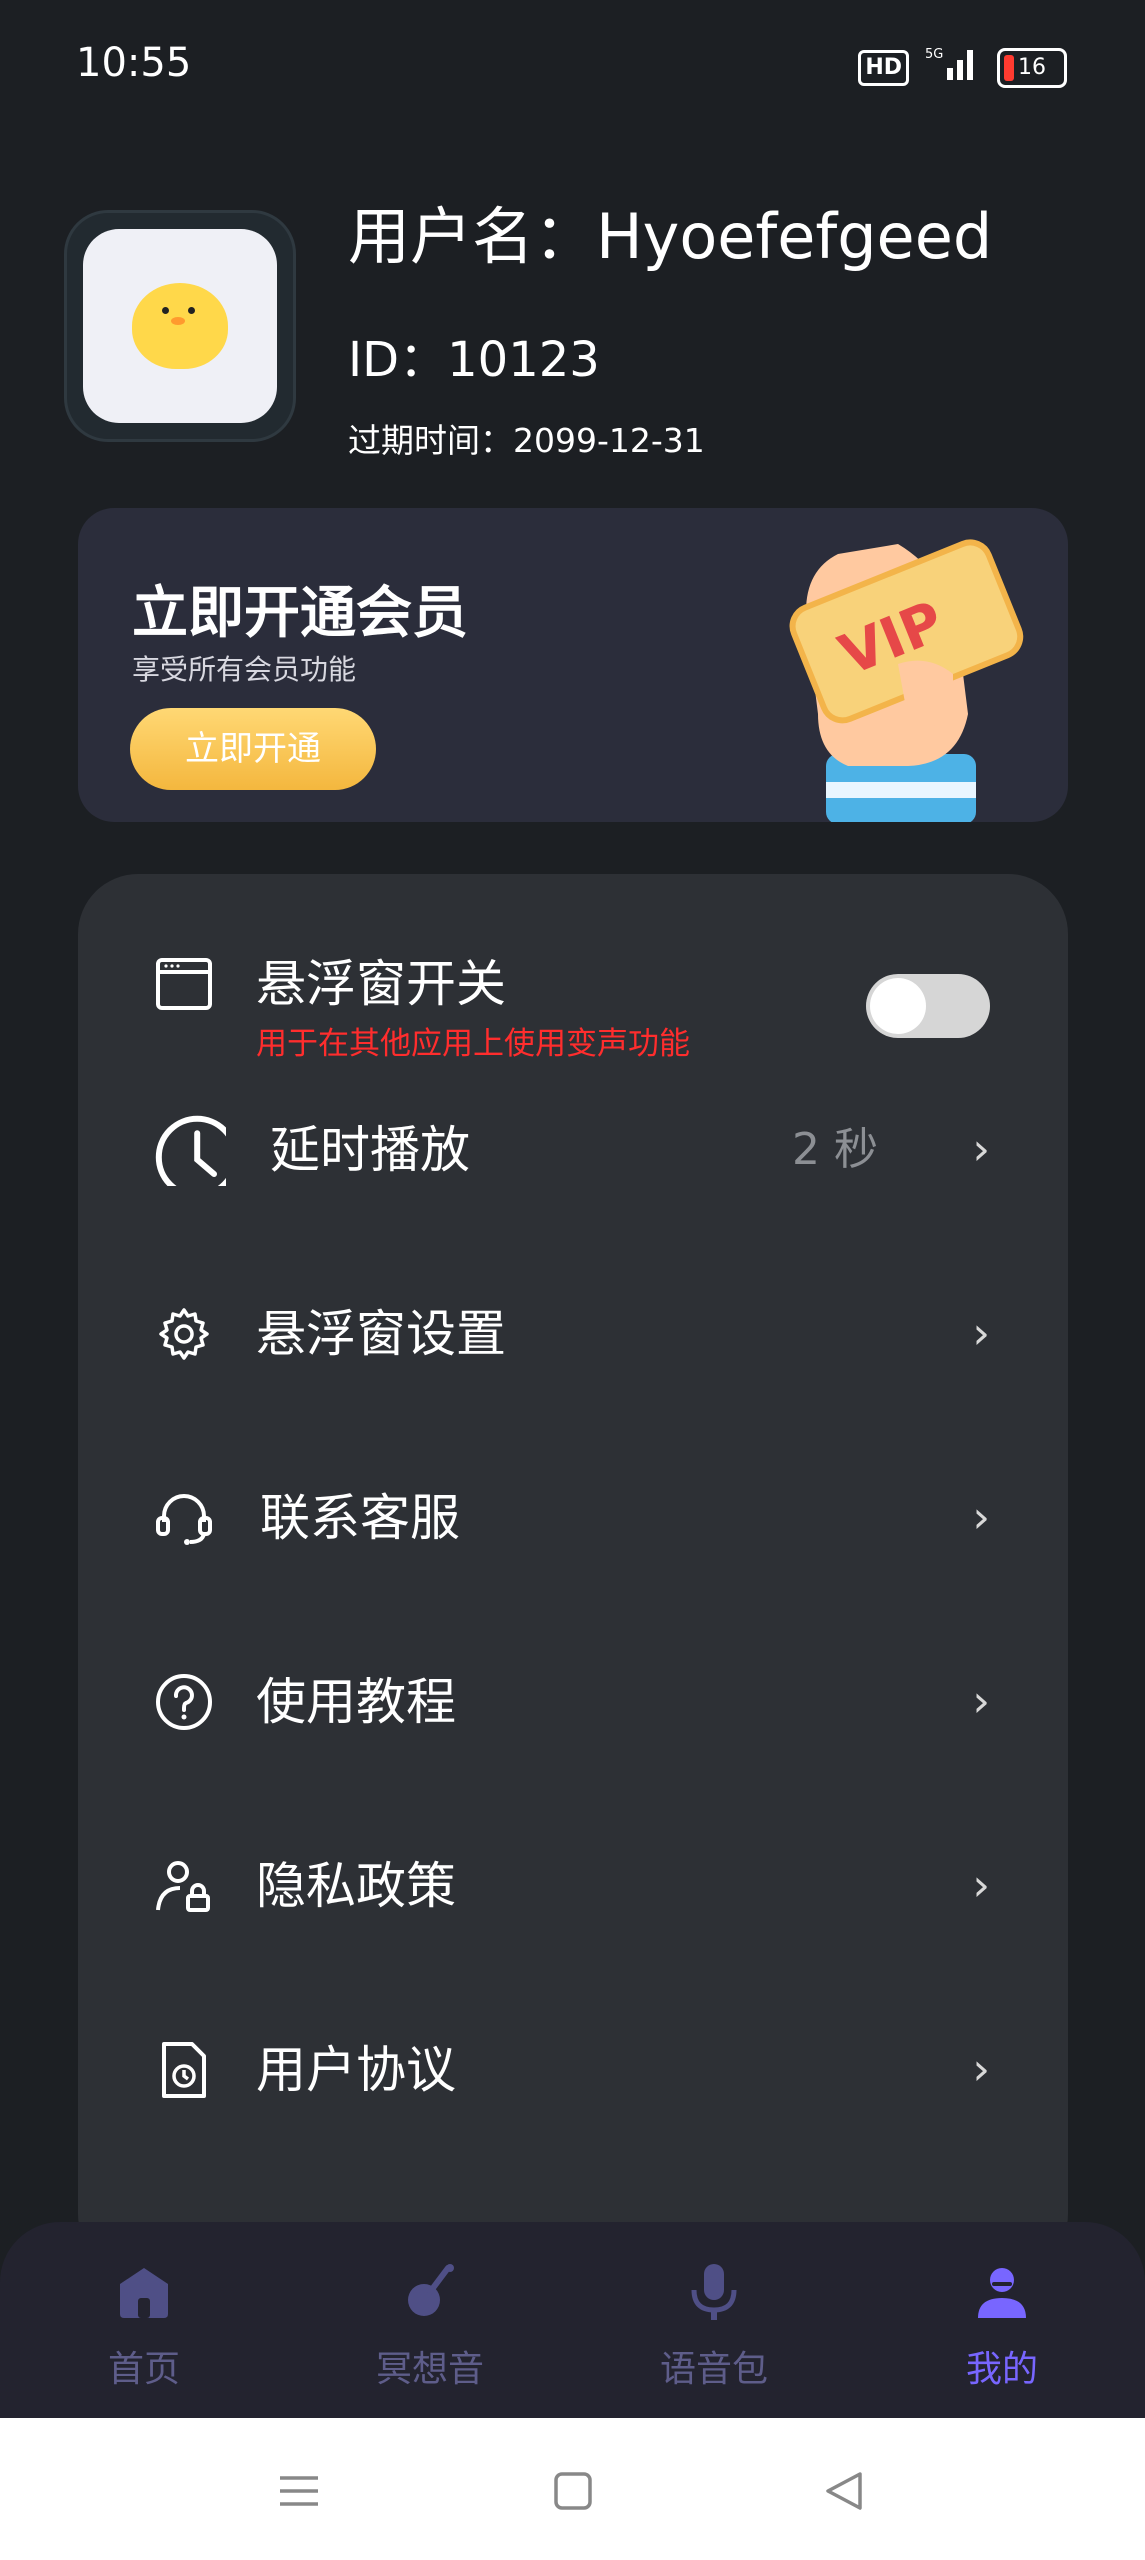  What do you see at coordinates (573, 2070) in the screenshot?
I see `user-agreement-row: 用户协议 ›` at bounding box center [573, 2070].